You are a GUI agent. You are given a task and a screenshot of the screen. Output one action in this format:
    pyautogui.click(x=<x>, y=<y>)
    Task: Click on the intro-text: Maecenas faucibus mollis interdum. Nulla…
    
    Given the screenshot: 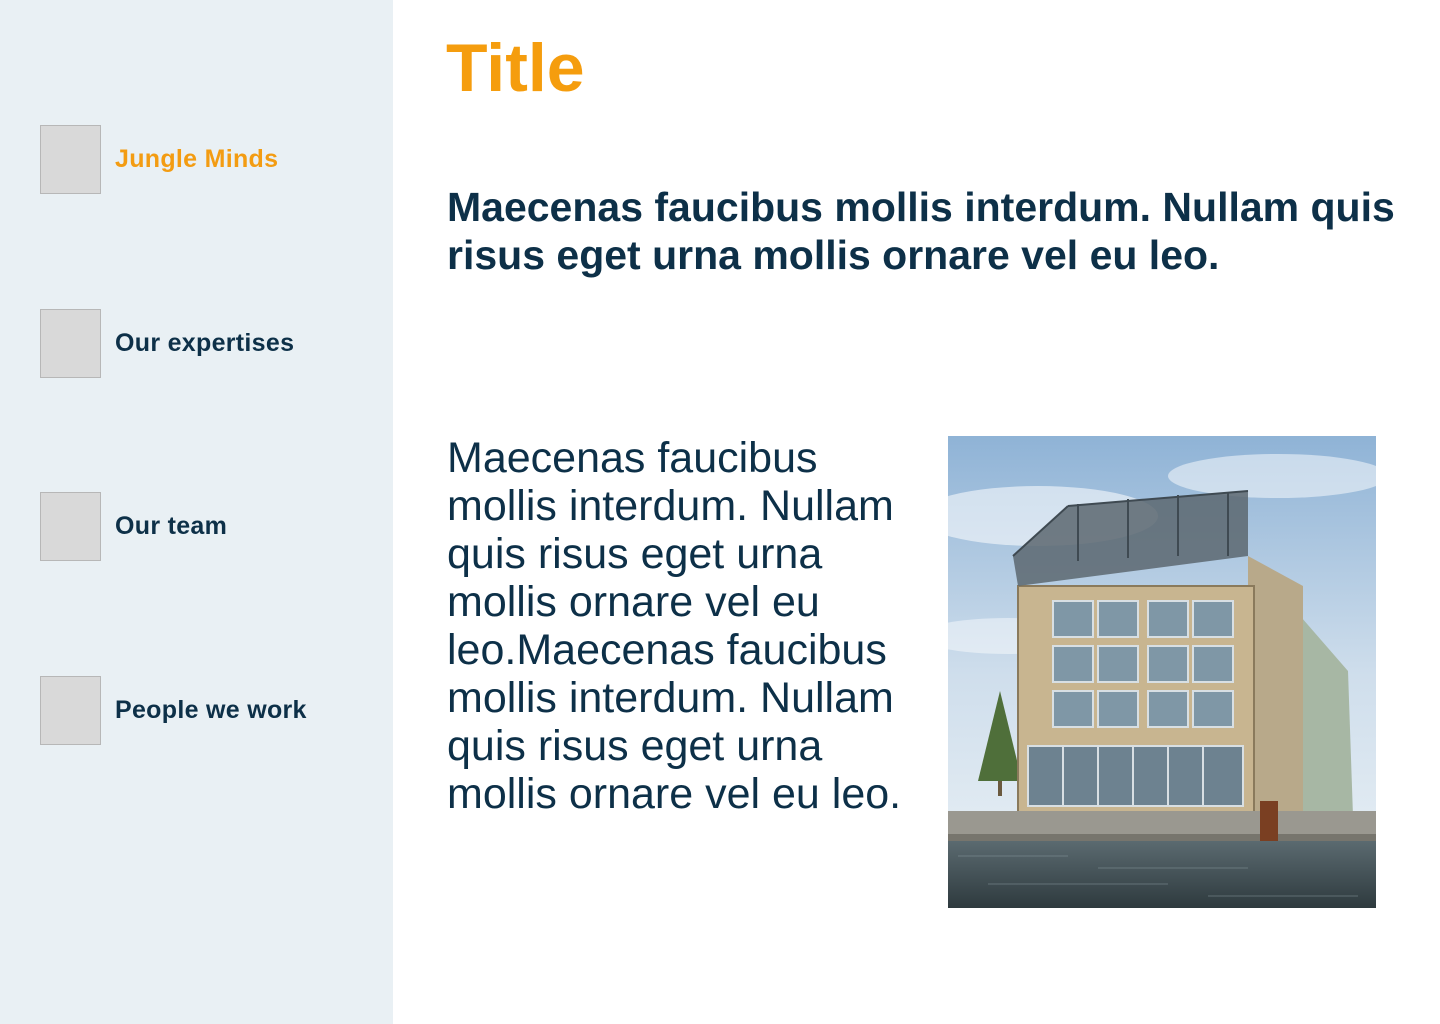 What is the action you would take?
    pyautogui.click(x=921, y=231)
    